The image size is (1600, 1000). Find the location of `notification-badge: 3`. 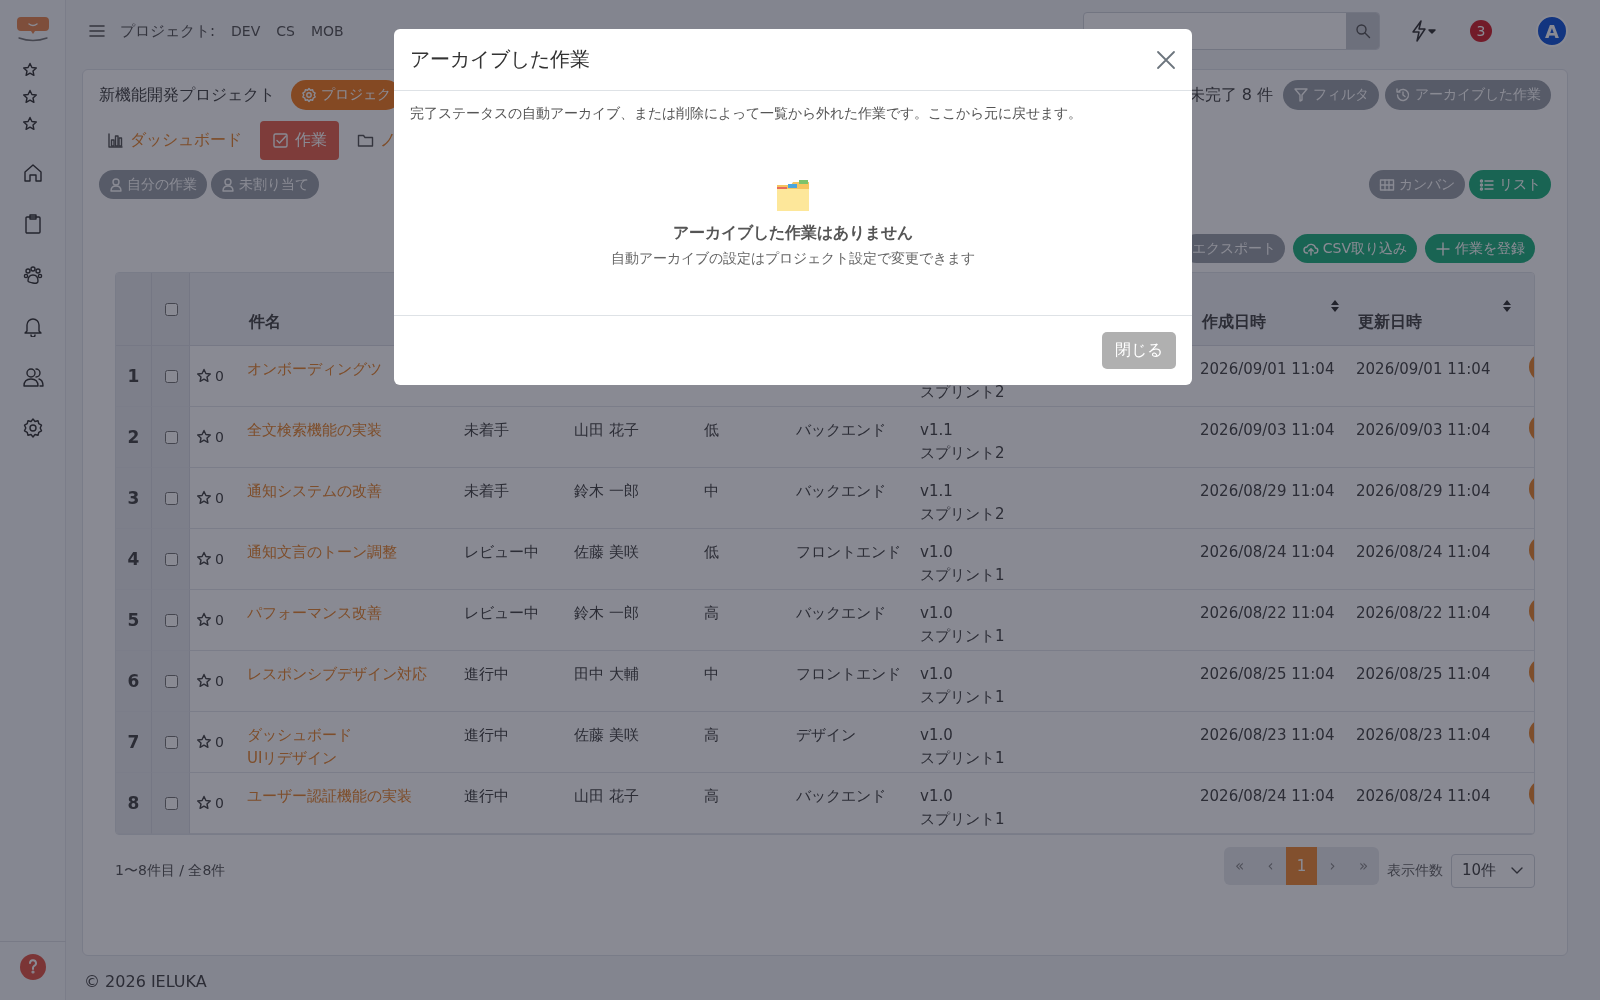

notification-badge: 3 is located at coordinates (1481, 31).